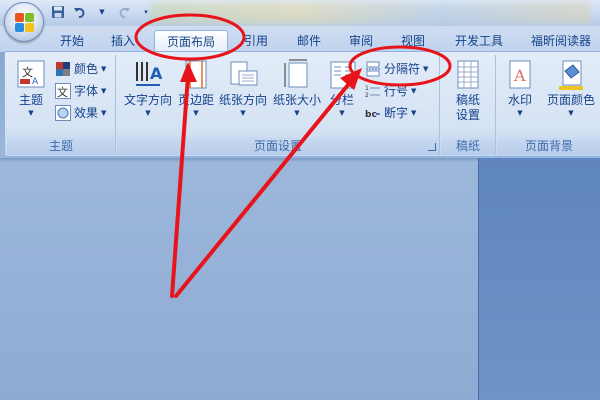  I want to click on line-numbers-icon: 12, so click(373, 91).